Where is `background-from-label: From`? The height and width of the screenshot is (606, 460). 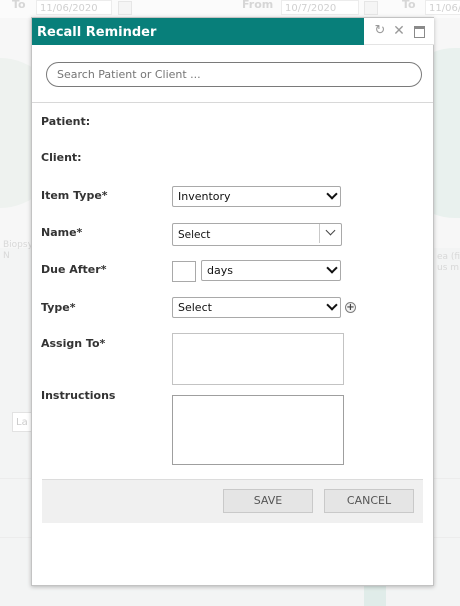 background-from-label: From is located at coordinates (258, 5).